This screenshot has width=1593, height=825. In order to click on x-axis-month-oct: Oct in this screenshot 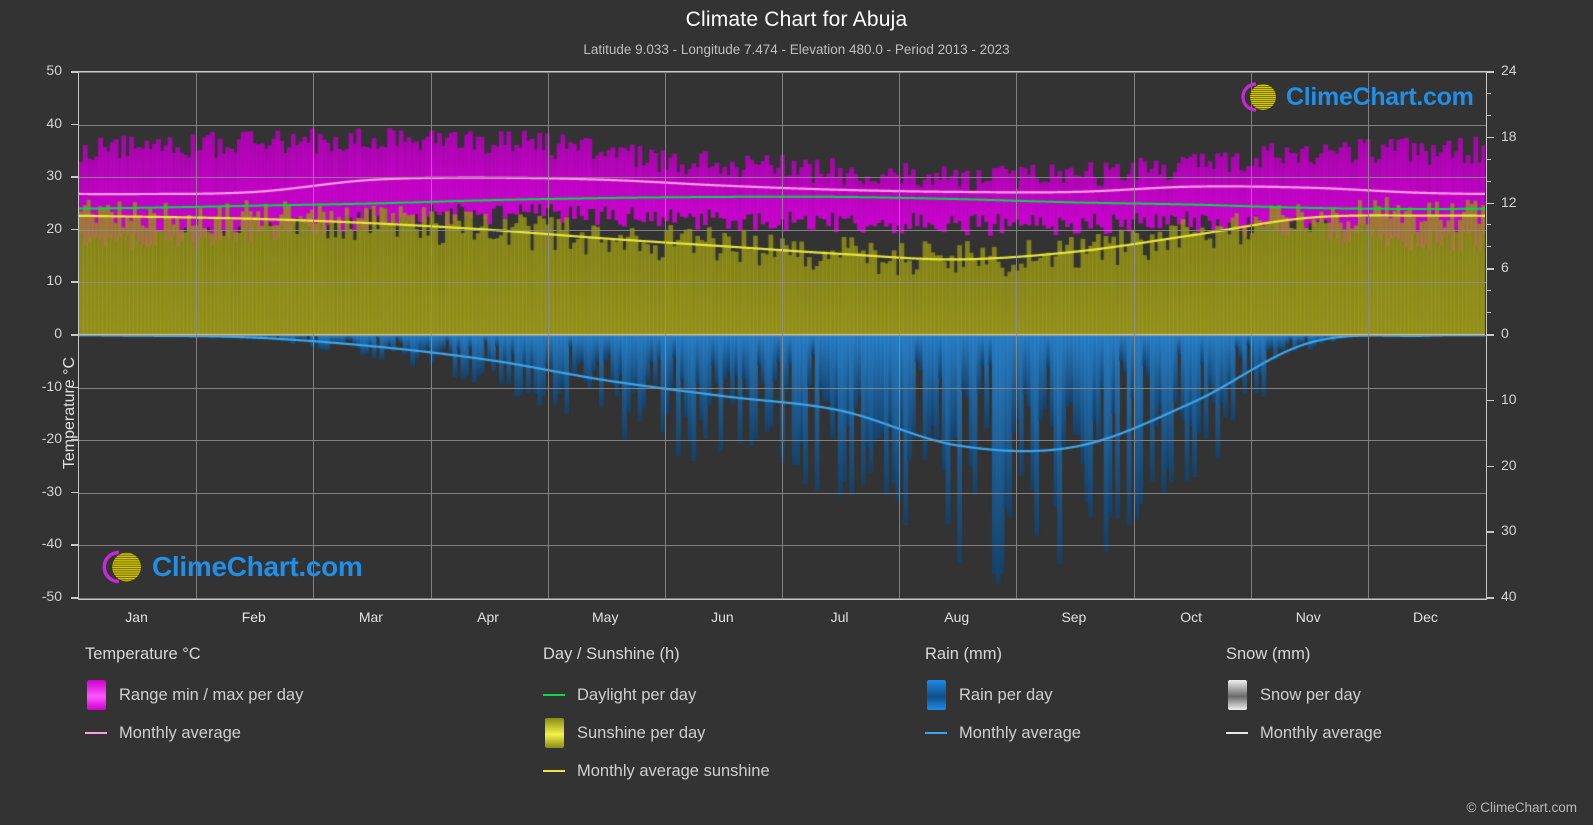, I will do `click(1191, 617)`.